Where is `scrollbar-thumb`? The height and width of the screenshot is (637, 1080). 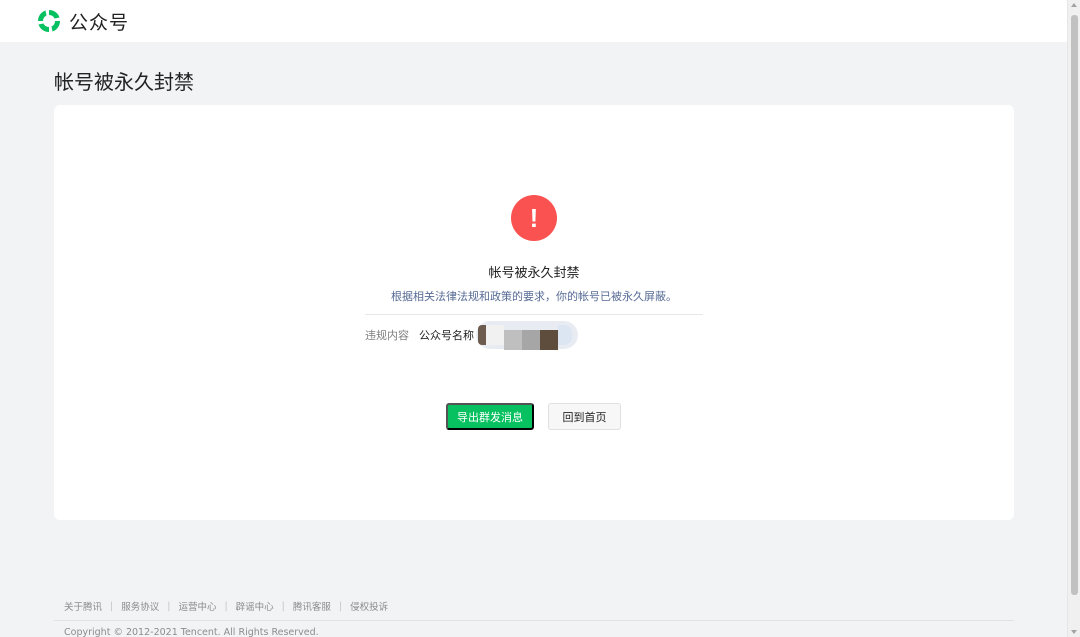 scrollbar-thumb is located at coordinates (1074, 305).